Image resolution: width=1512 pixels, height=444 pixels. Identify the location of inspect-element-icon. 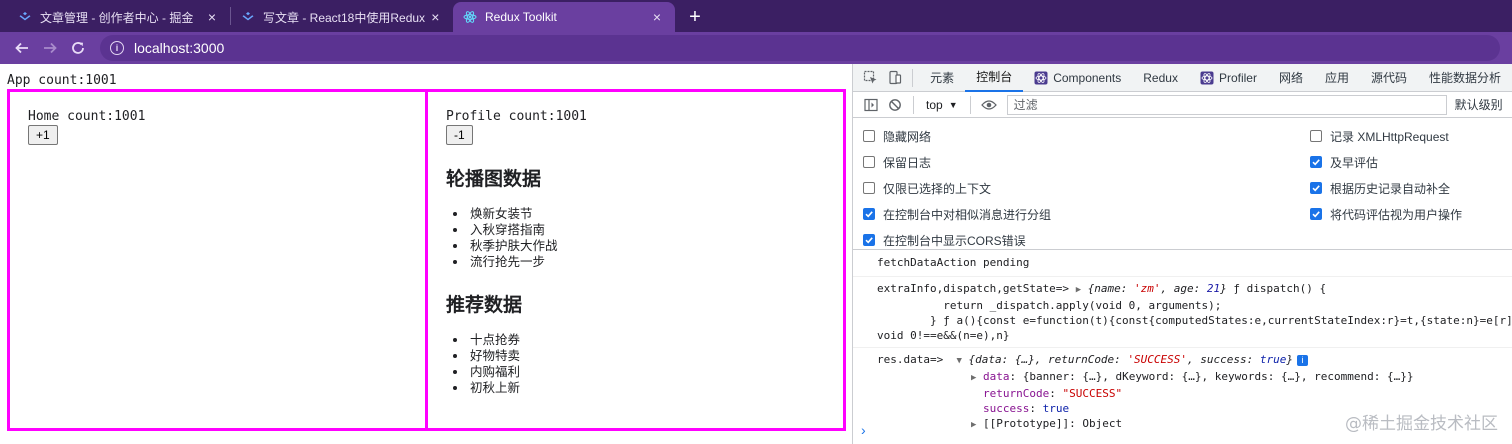
(871, 78).